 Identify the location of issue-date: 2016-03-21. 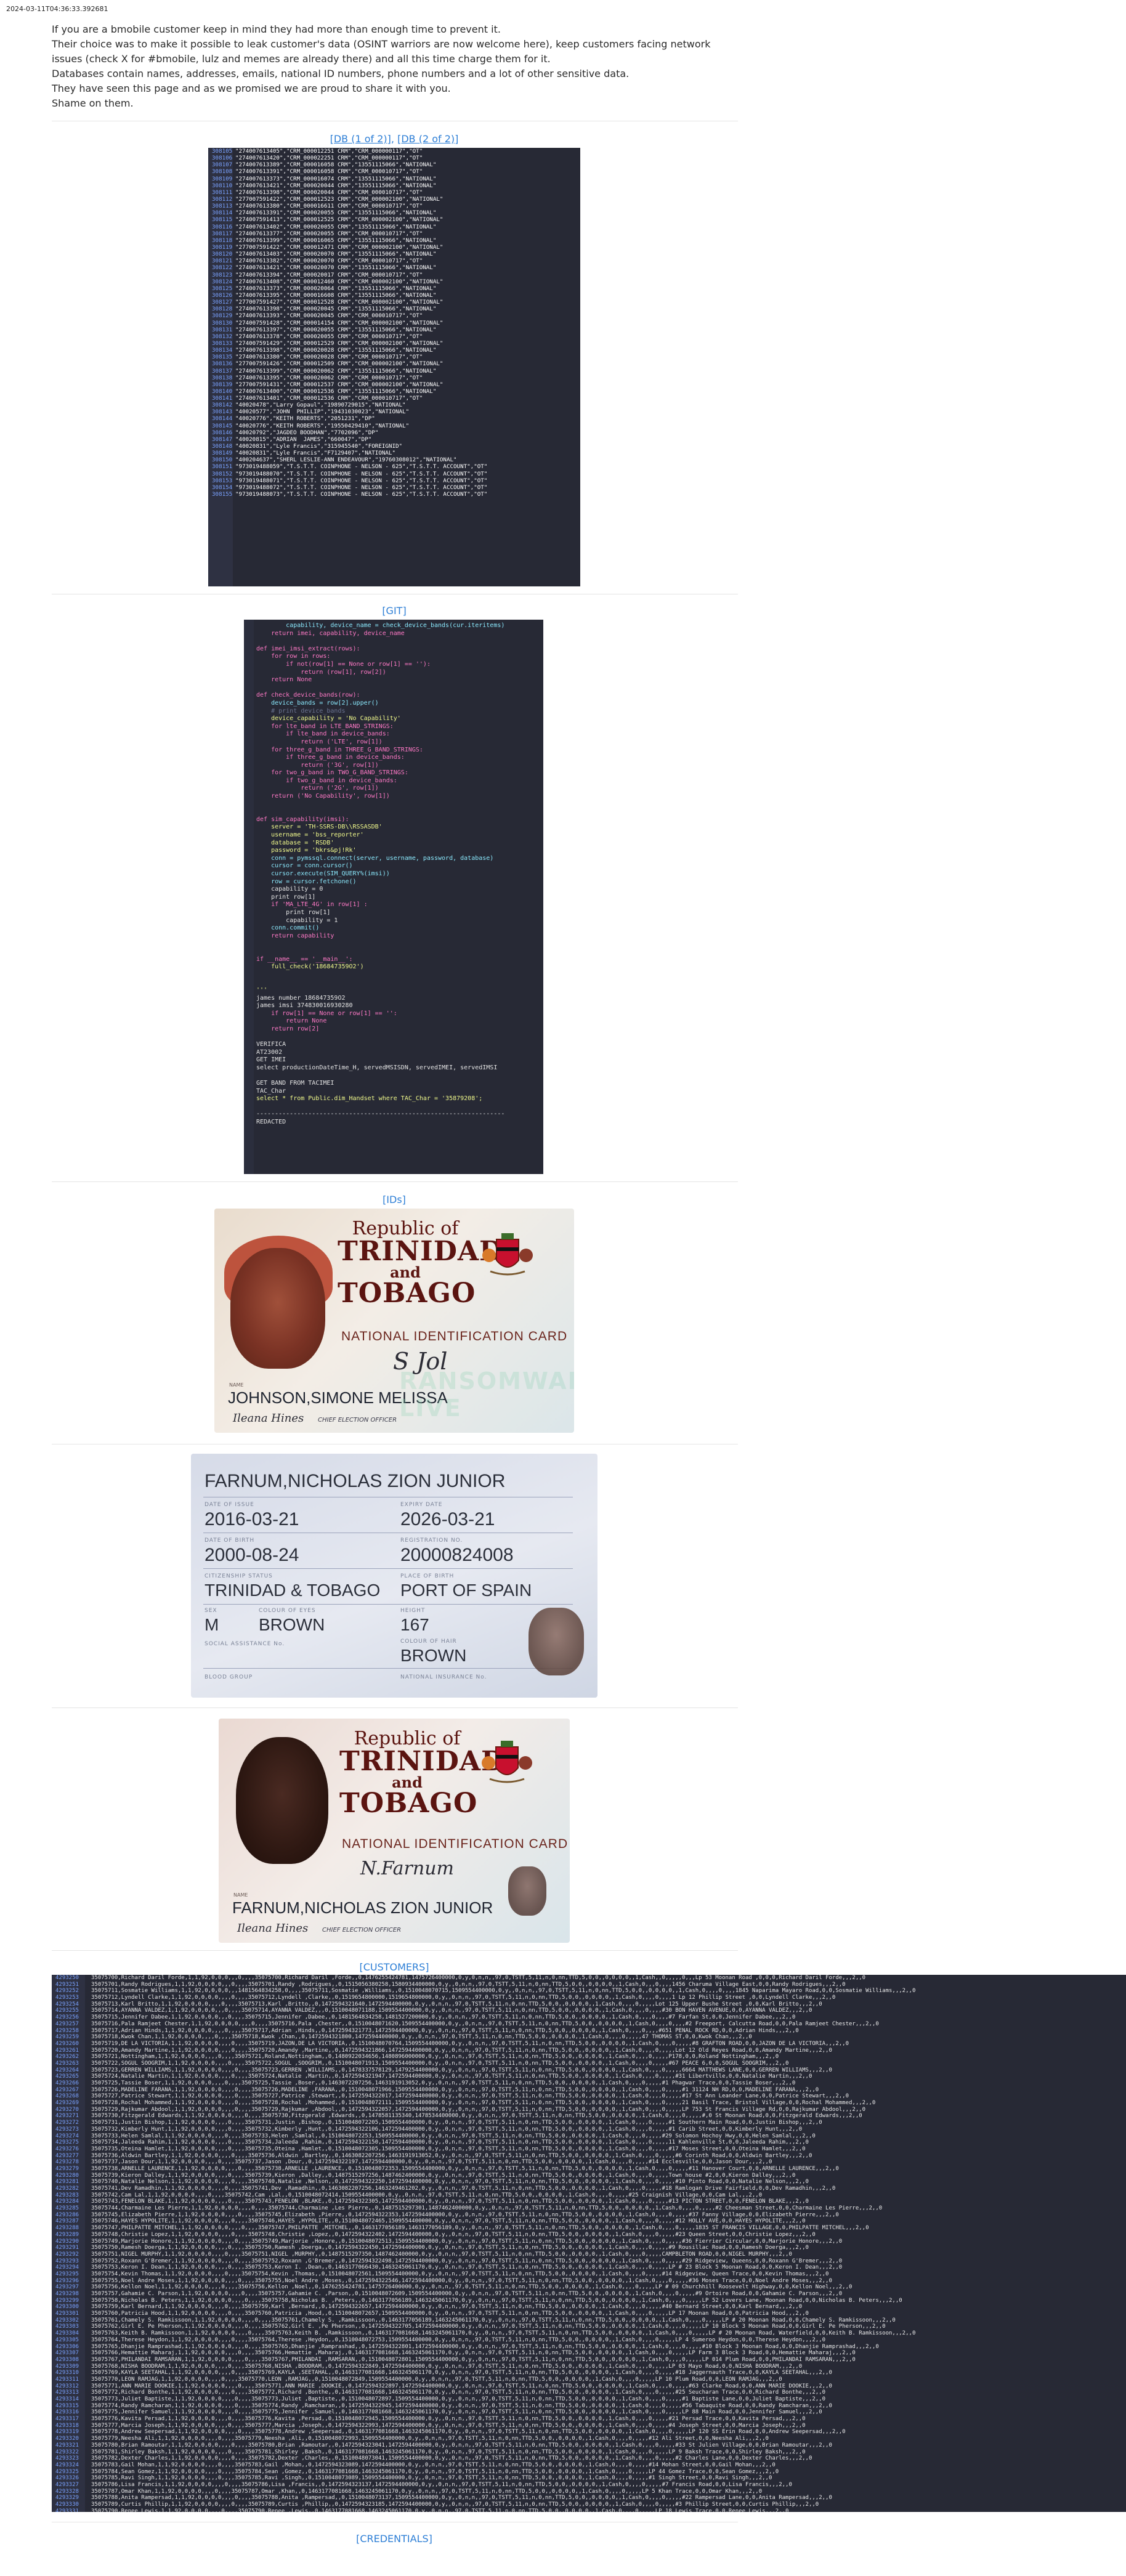
(252, 1519).